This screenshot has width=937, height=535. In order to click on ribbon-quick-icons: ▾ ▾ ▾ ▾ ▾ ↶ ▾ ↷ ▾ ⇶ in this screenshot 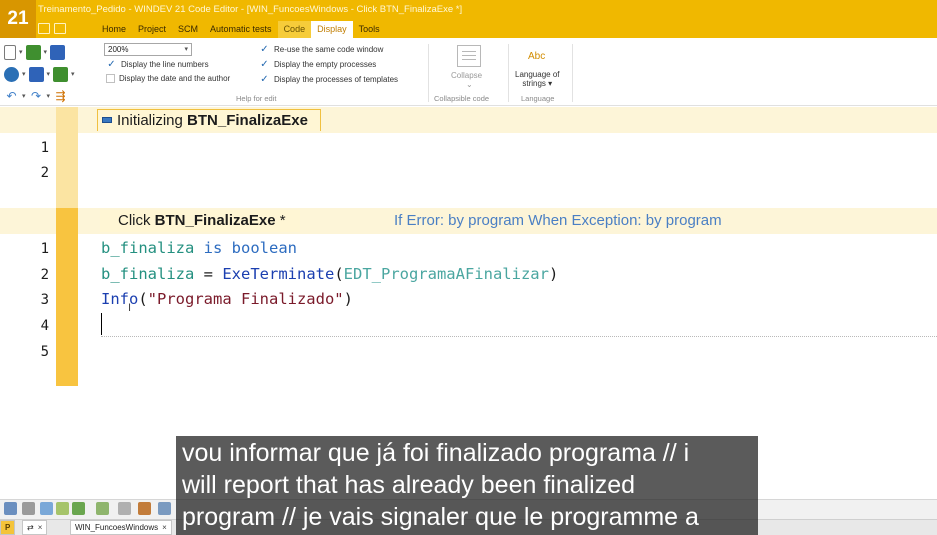, I will do `click(50, 75)`.